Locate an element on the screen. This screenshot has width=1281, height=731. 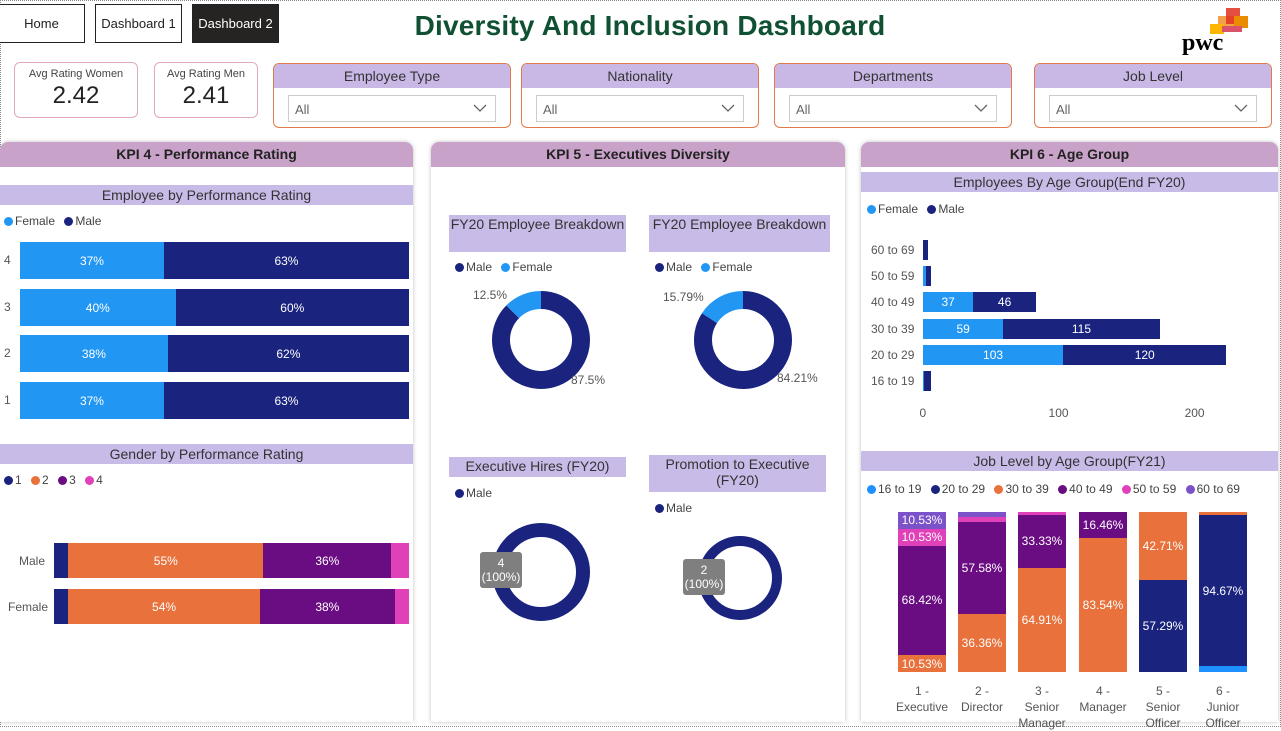
legend-item-16-19: 16 to 19 is located at coordinates (894, 489).